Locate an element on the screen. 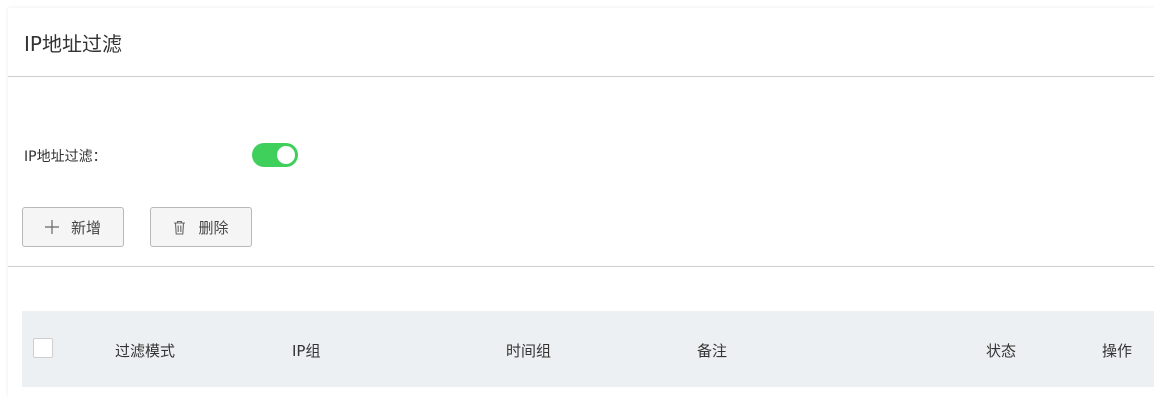 The image size is (1154, 397). column-header-ip-group: IP组 is located at coordinates (306, 350).